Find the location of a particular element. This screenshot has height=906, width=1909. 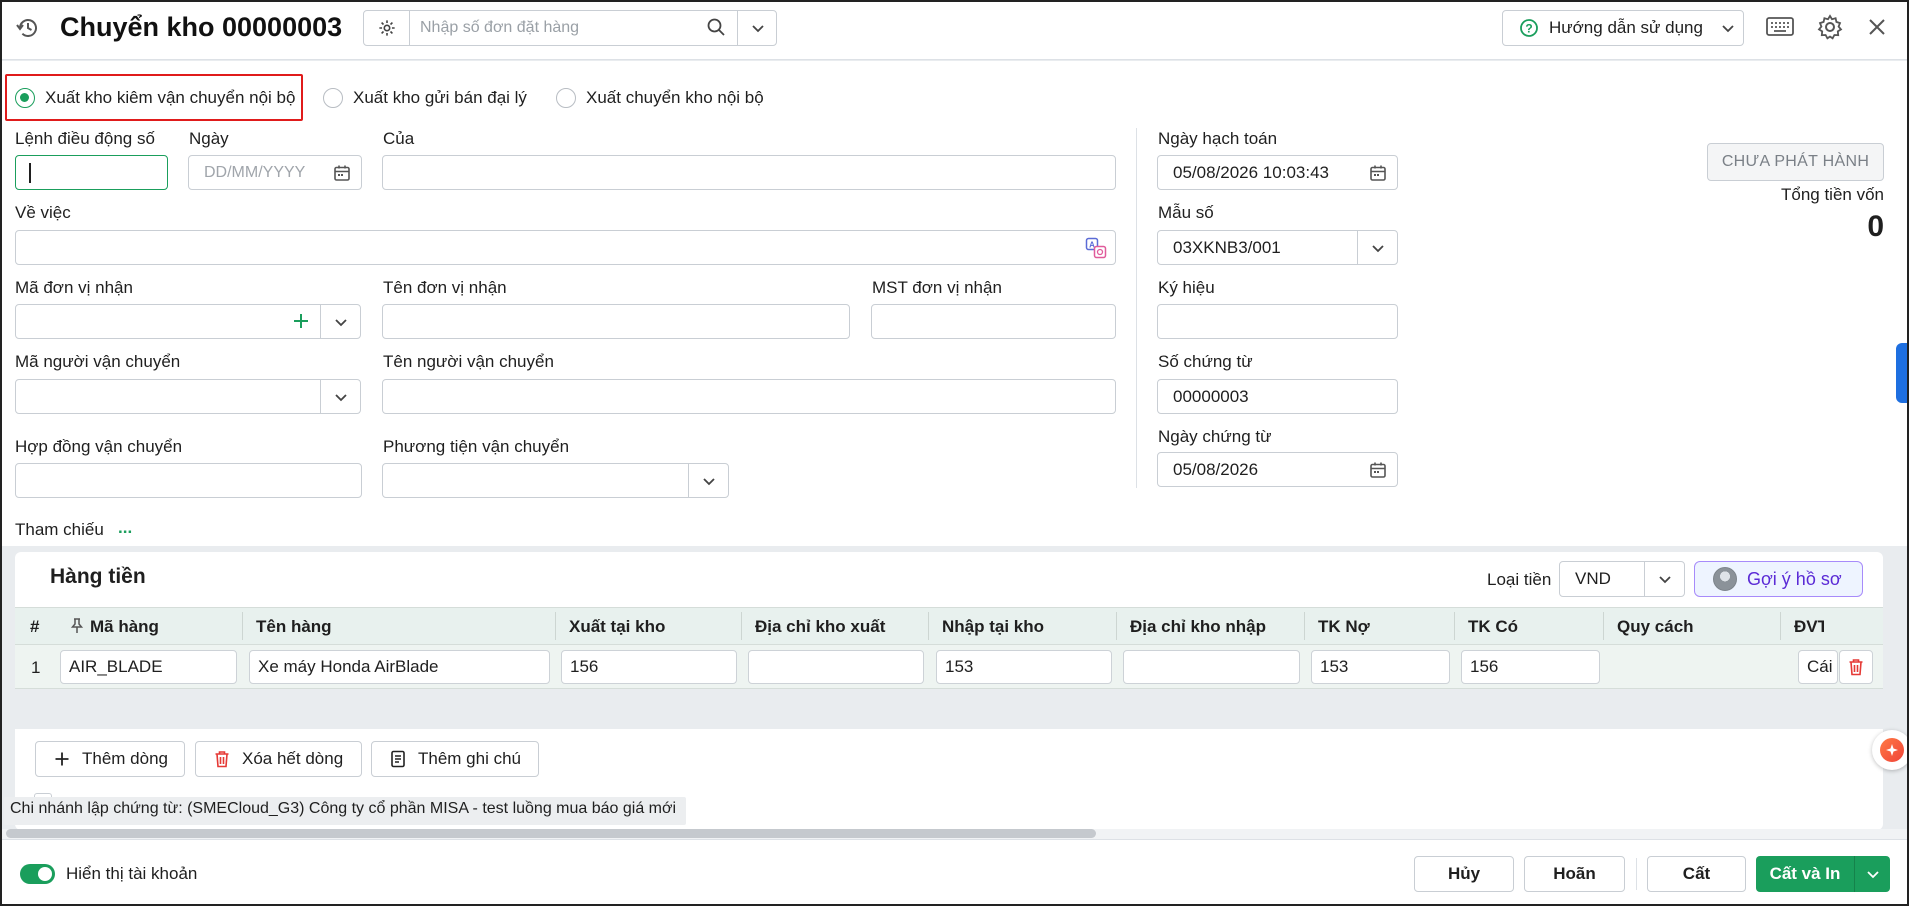

order-no-input is located at coordinates (91, 172).